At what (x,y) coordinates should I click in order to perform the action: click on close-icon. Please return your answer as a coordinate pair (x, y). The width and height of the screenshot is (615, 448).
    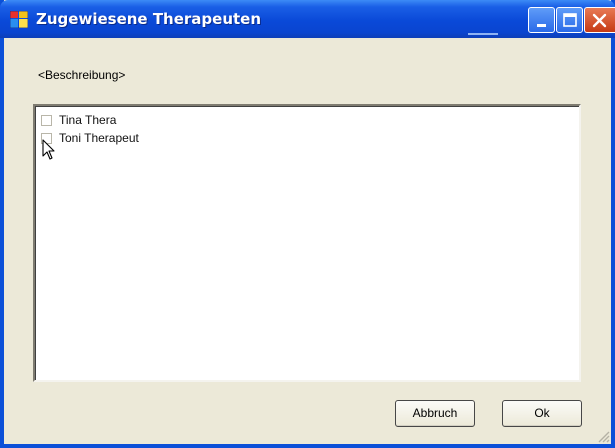
    Looking at the image, I should click on (599, 20).